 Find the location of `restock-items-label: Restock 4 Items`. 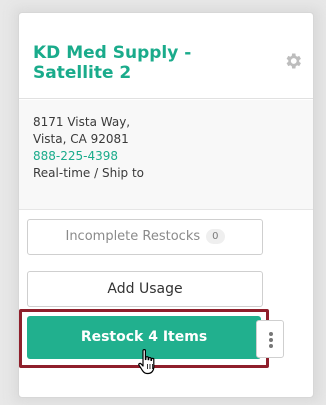

restock-items-label: Restock 4 Items is located at coordinates (144, 337).